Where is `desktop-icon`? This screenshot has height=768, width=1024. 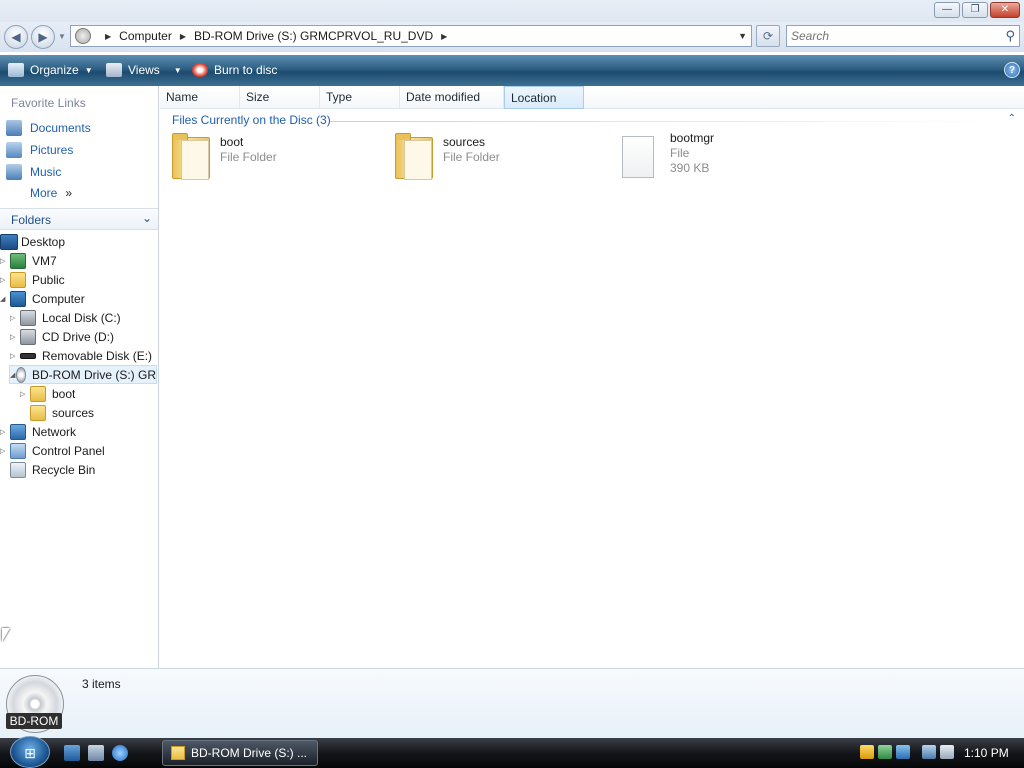 desktop-icon is located at coordinates (9, 241).